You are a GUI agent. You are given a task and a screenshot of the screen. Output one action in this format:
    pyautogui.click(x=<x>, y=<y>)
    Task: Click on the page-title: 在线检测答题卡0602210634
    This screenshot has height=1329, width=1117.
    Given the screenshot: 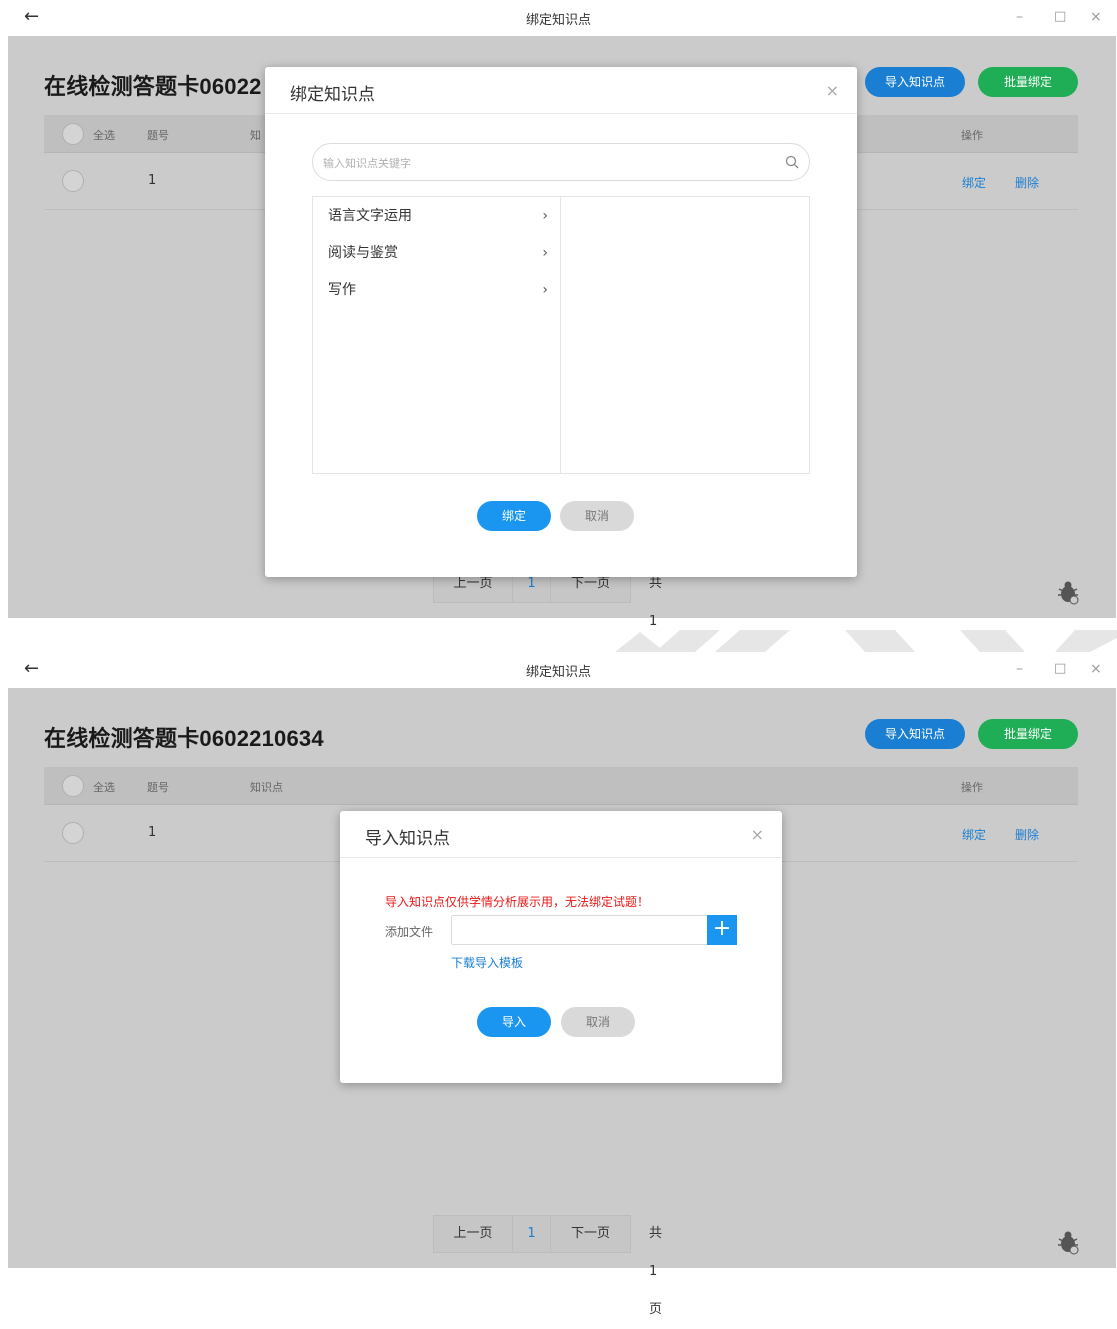 What is the action you would take?
    pyautogui.click(x=184, y=738)
    